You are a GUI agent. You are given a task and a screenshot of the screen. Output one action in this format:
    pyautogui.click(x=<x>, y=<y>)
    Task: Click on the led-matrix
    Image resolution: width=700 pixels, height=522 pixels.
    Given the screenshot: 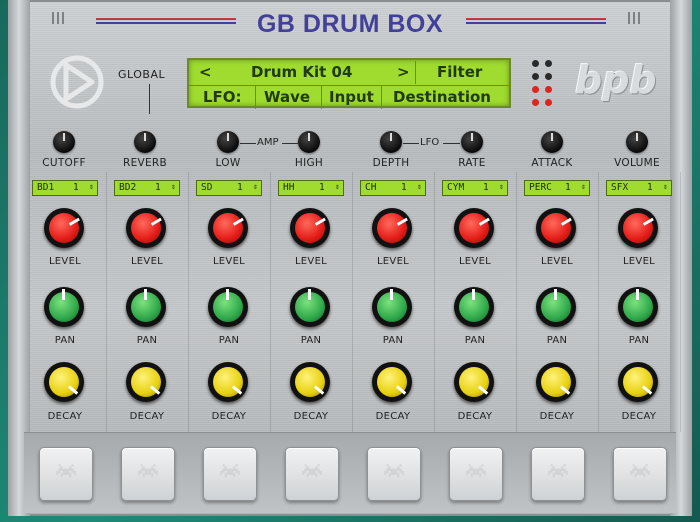 What is the action you would take?
    pyautogui.click(x=542, y=84)
    